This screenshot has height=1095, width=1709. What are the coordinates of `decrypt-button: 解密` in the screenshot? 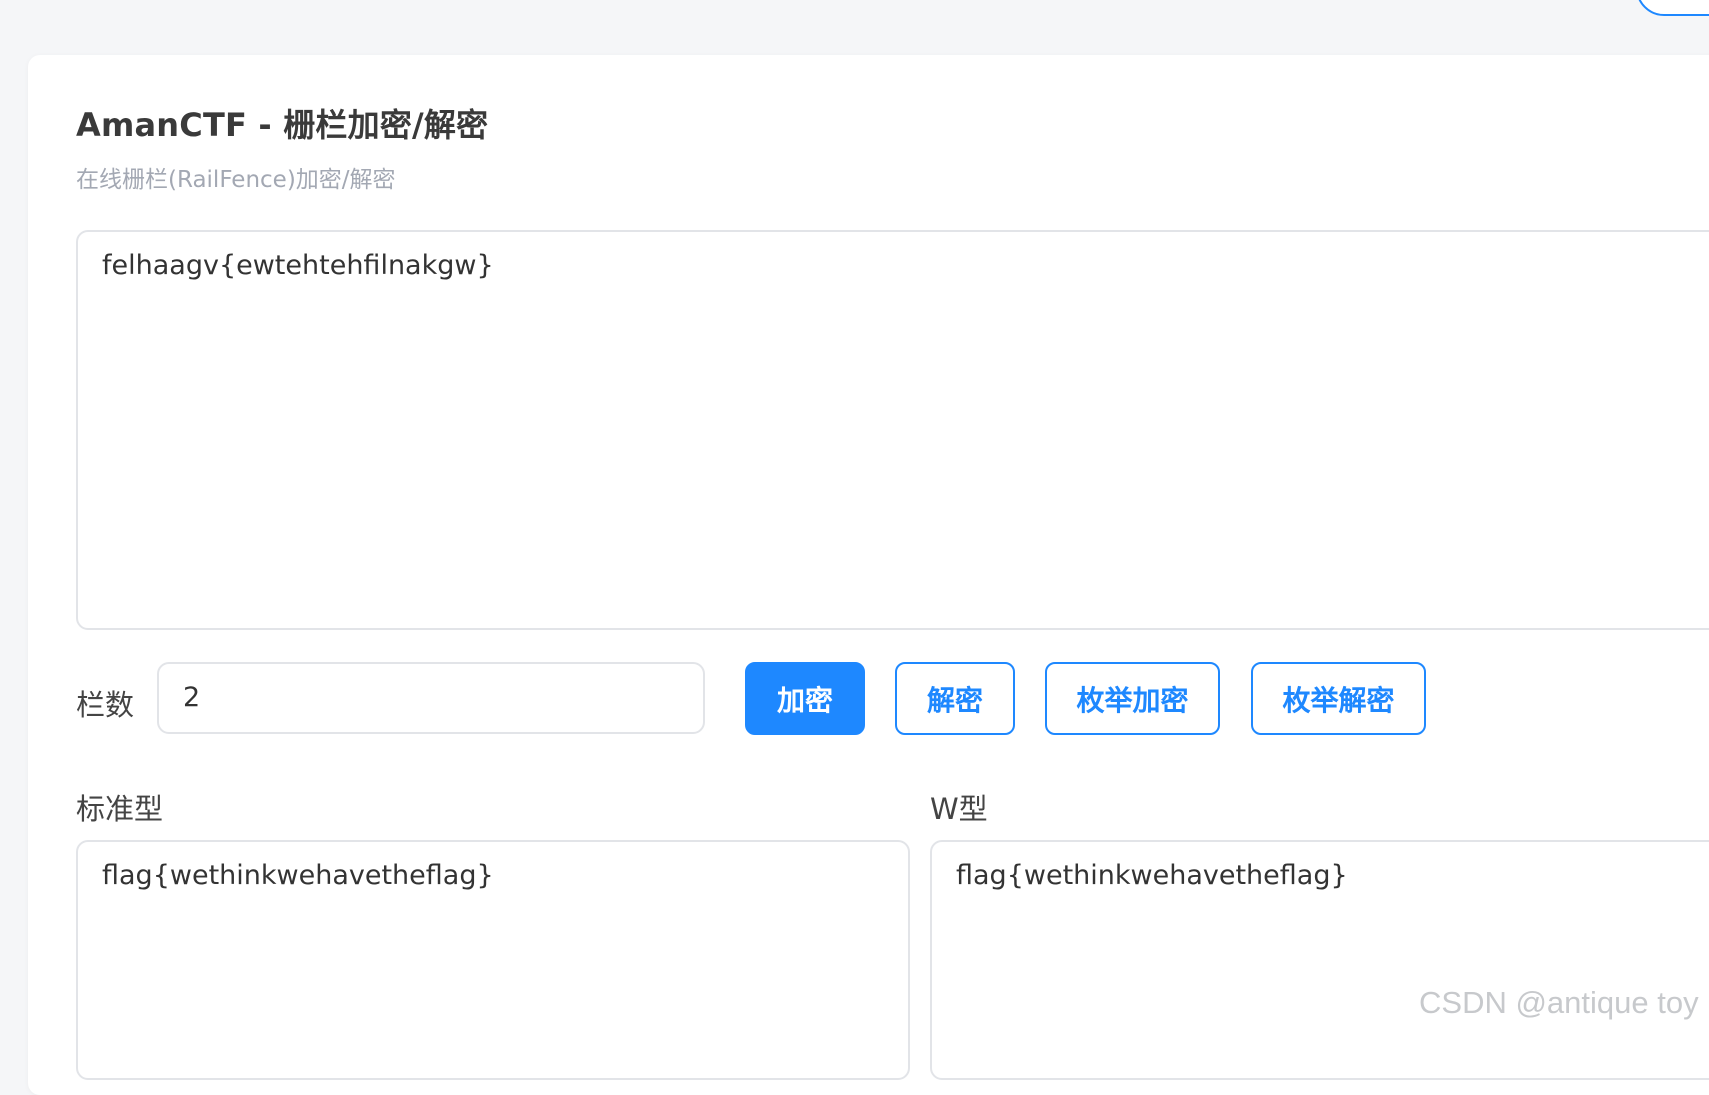 It's located at (955, 698).